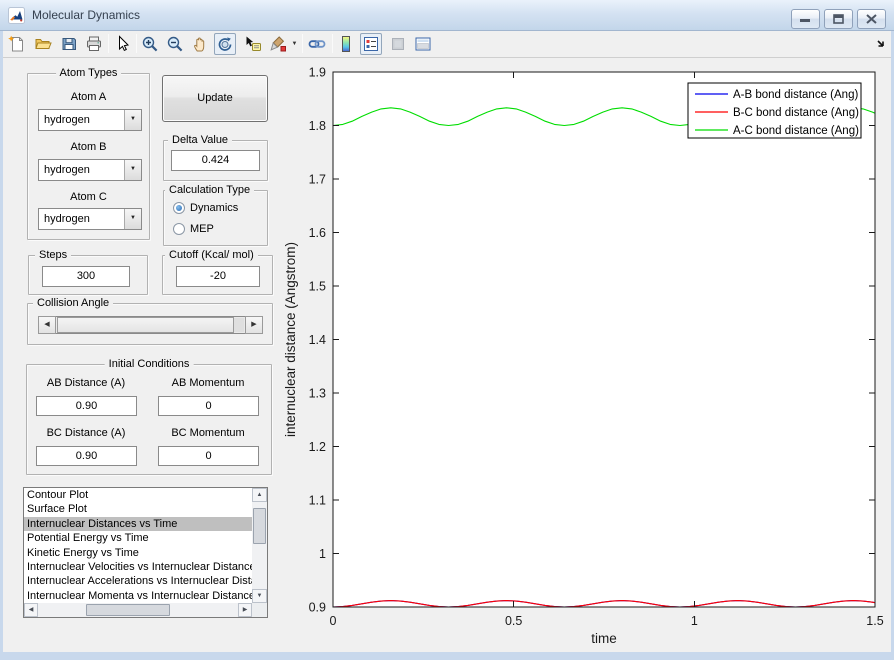  What do you see at coordinates (294, 44) in the screenshot?
I see `brush-dropdown-caret: ▼` at bounding box center [294, 44].